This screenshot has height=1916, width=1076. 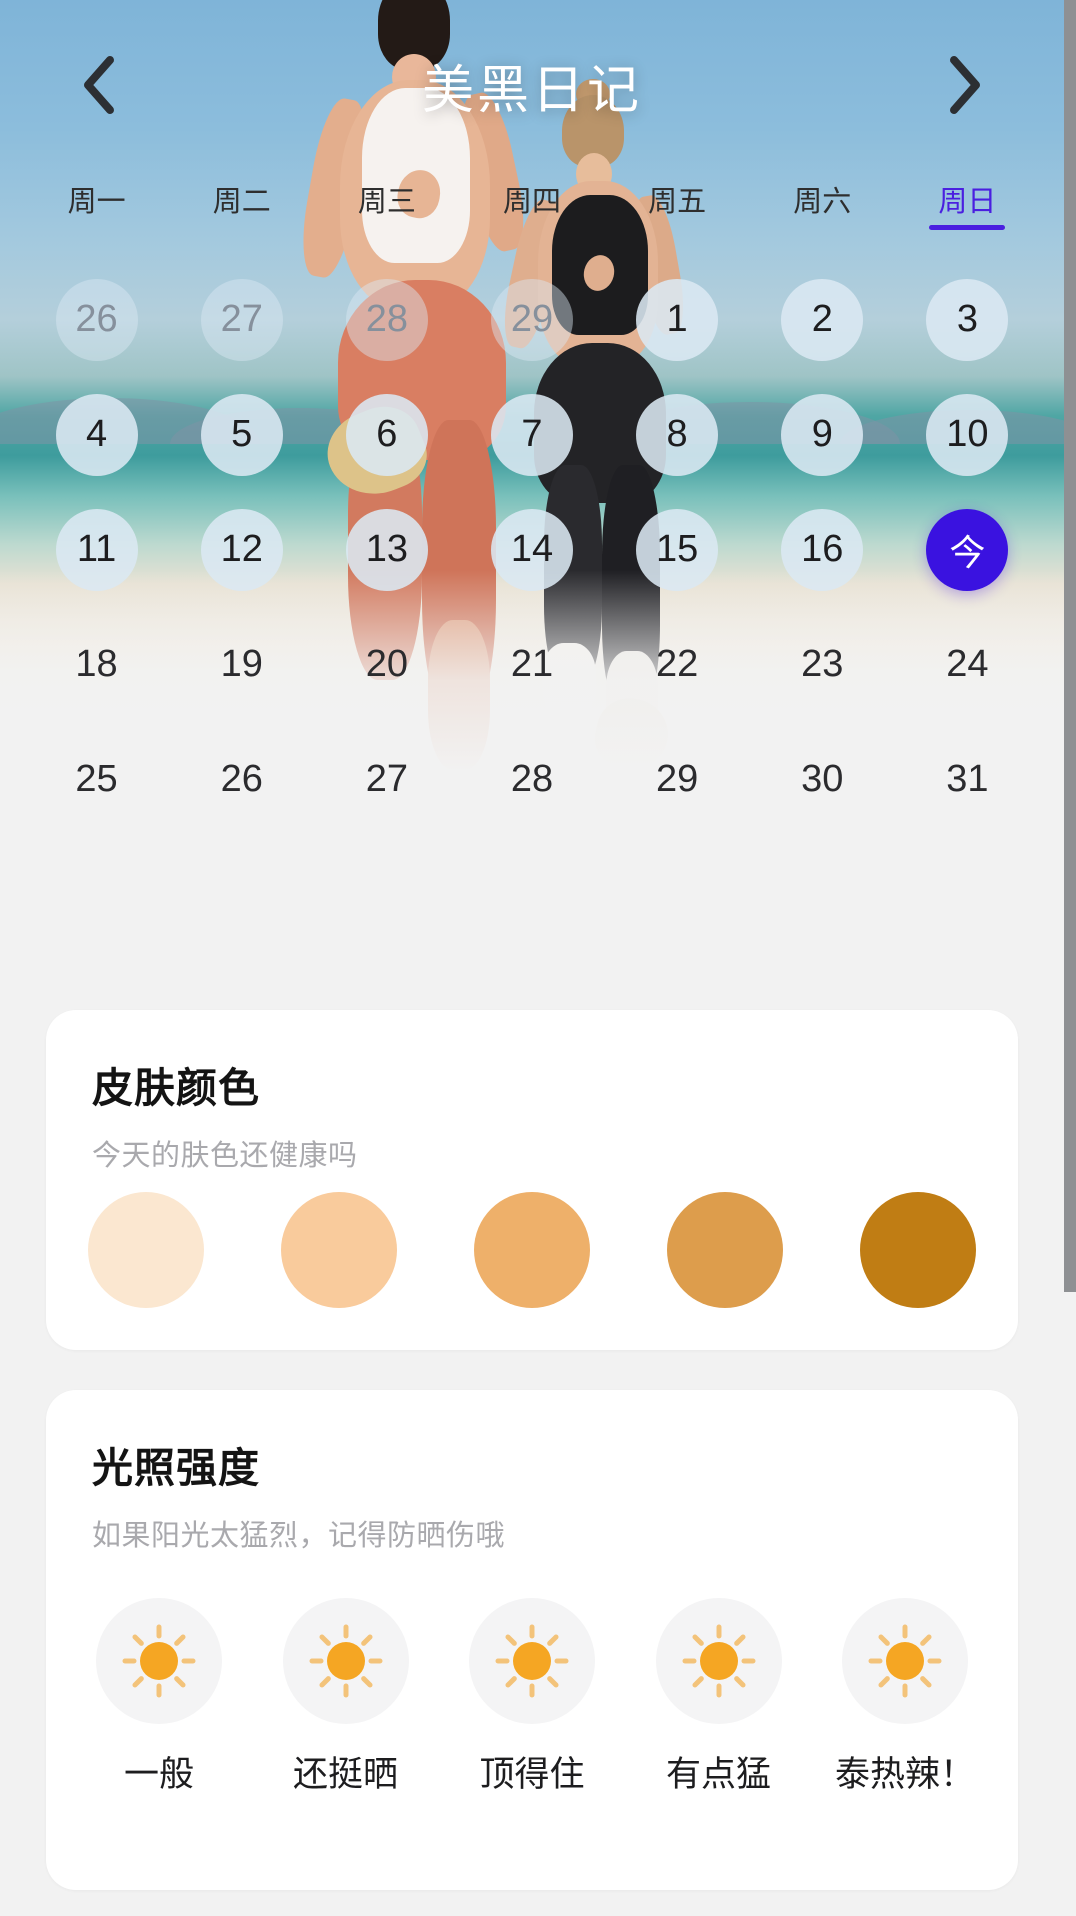 I want to click on calendar-cell: 31, so click(x=967, y=779).